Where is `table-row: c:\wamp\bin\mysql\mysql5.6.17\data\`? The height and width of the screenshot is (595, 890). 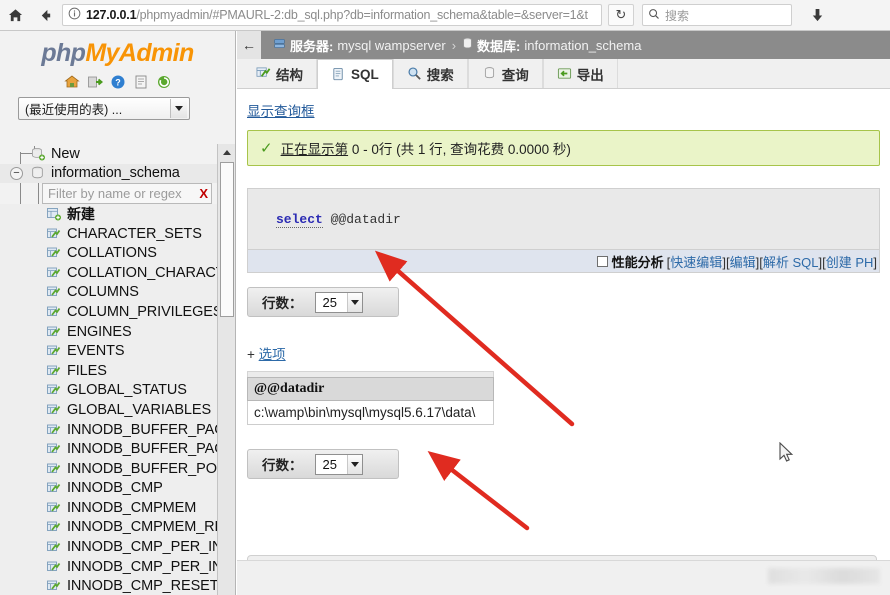
table-row: c:\wamp\bin\mysql\mysql5.6.17\data\ is located at coordinates (370, 412).